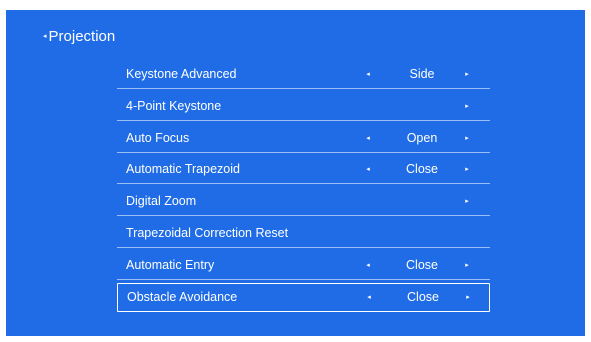 This screenshot has width=591, height=342. Describe the element at coordinates (183, 169) in the screenshot. I see `menu-item-label: Automatic Trapezoid` at that location.